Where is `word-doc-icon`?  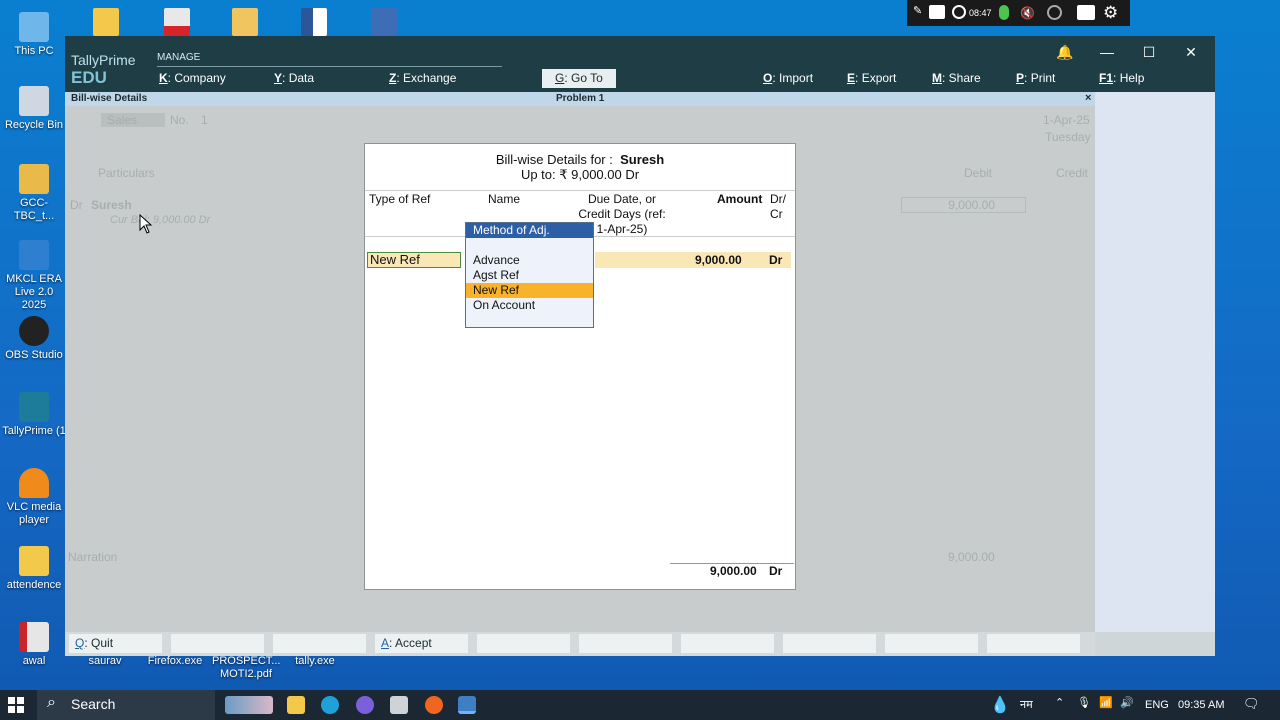 word-doc-icon is located at coordinates (314, 22).